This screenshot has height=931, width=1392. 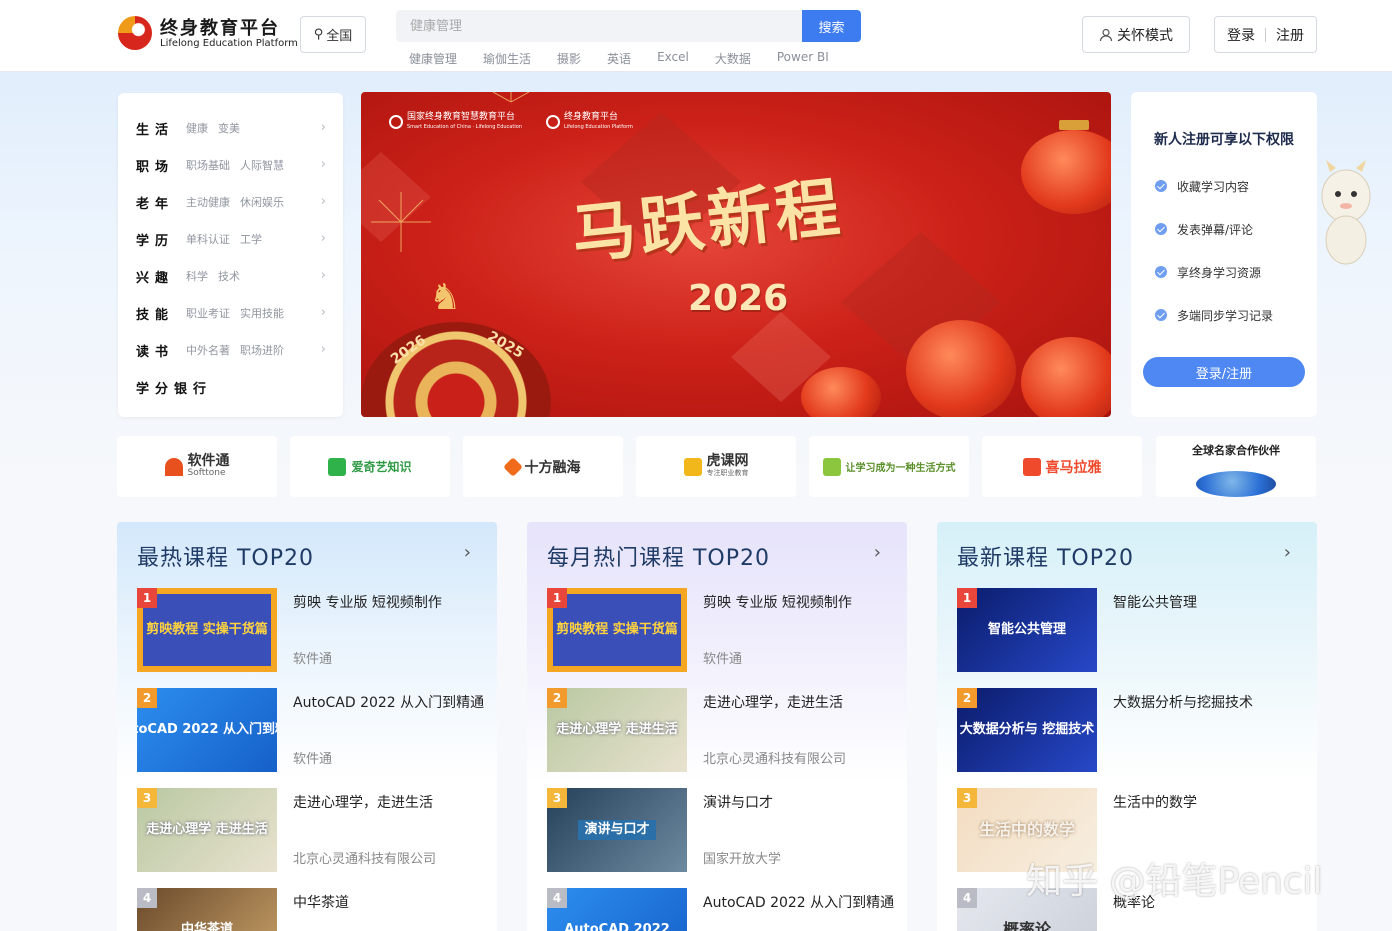 What do you see at coordinates (208, 239) in the screenshot?
I see `category-sub: 单科认证` at bounding box center [208, 239].